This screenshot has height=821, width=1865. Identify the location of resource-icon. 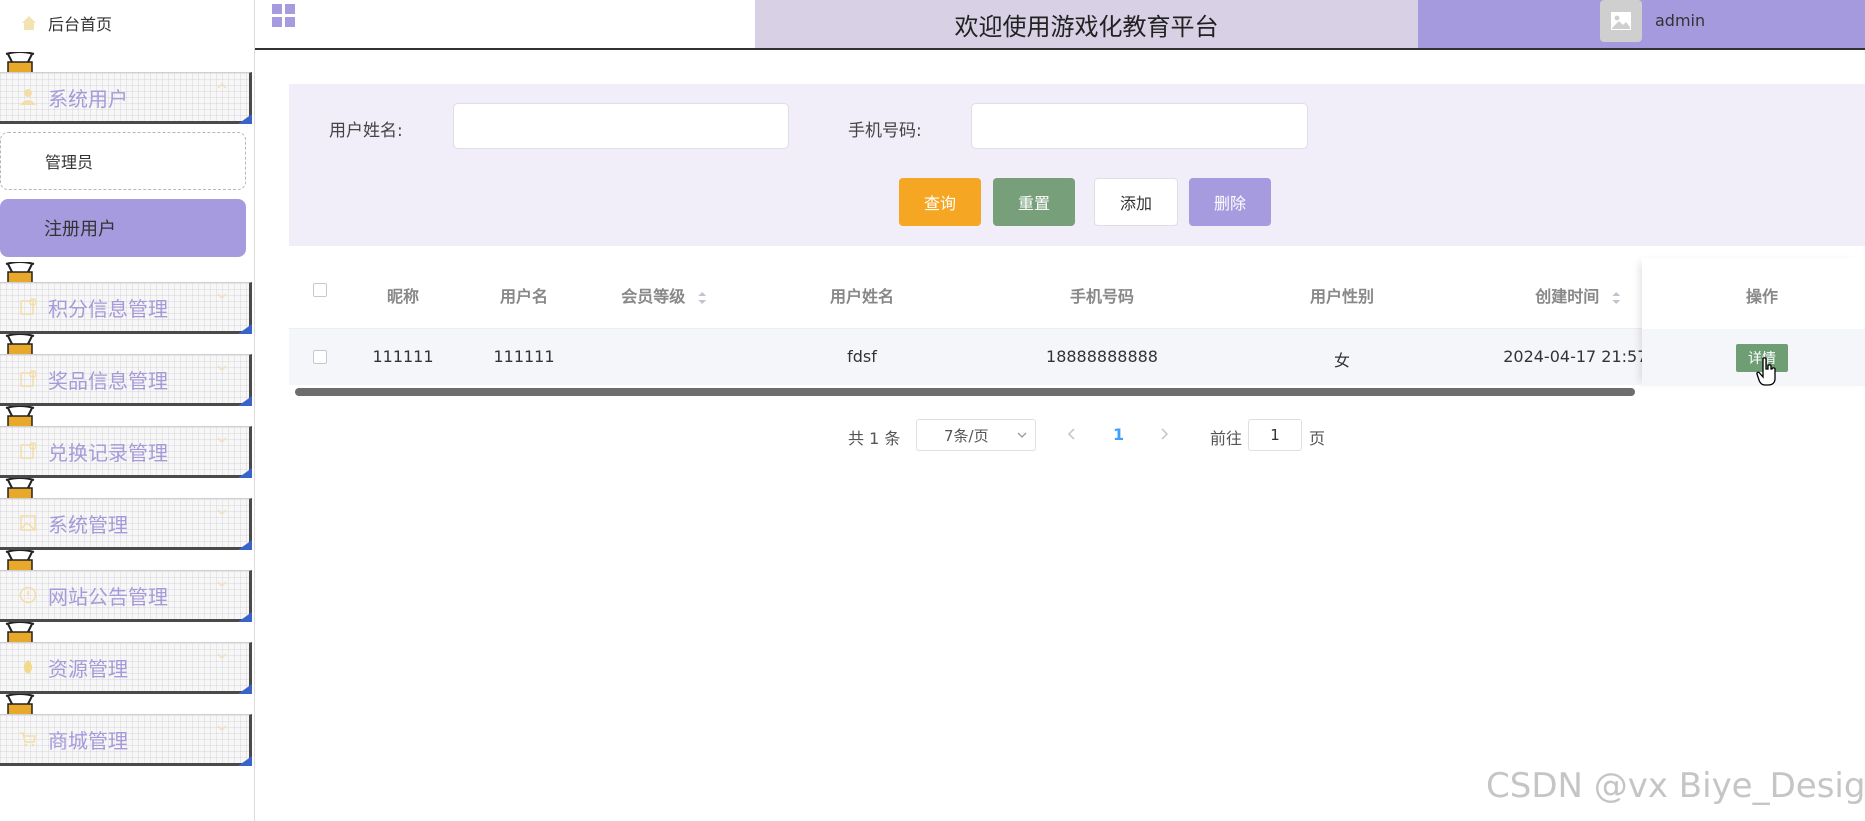
(28, 667).